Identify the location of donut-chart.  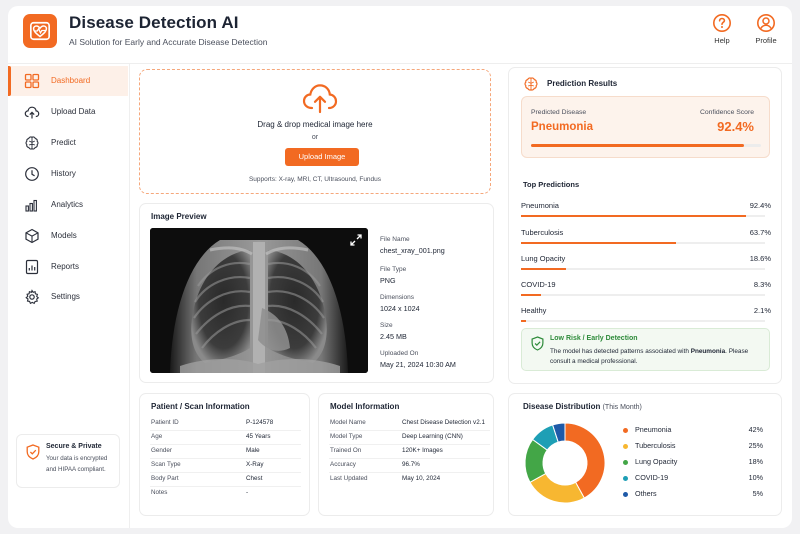
(565, 463).